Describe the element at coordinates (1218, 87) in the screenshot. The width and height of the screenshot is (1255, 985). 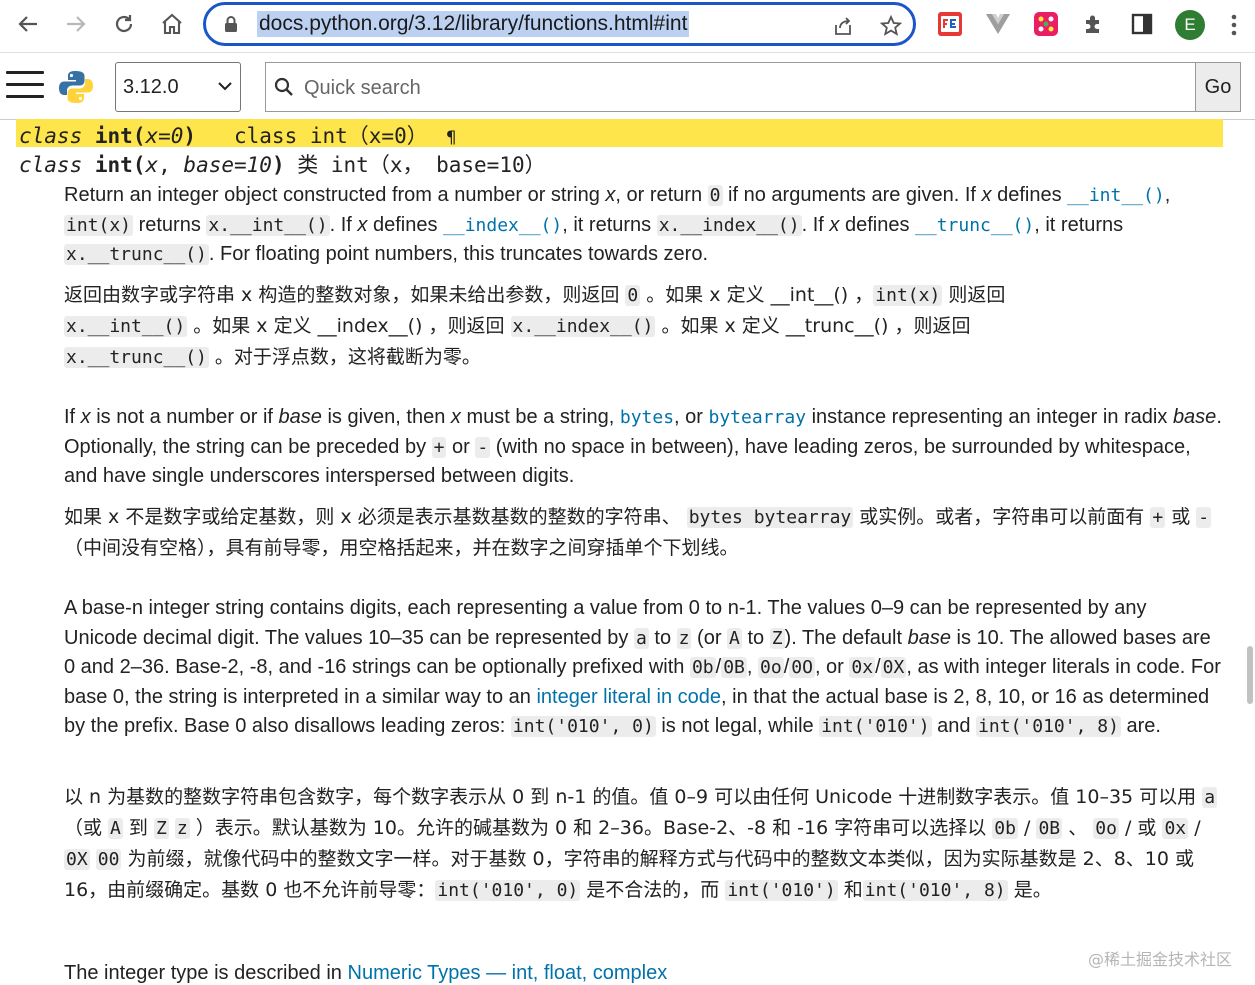
I see `go-button: Go` at that location.